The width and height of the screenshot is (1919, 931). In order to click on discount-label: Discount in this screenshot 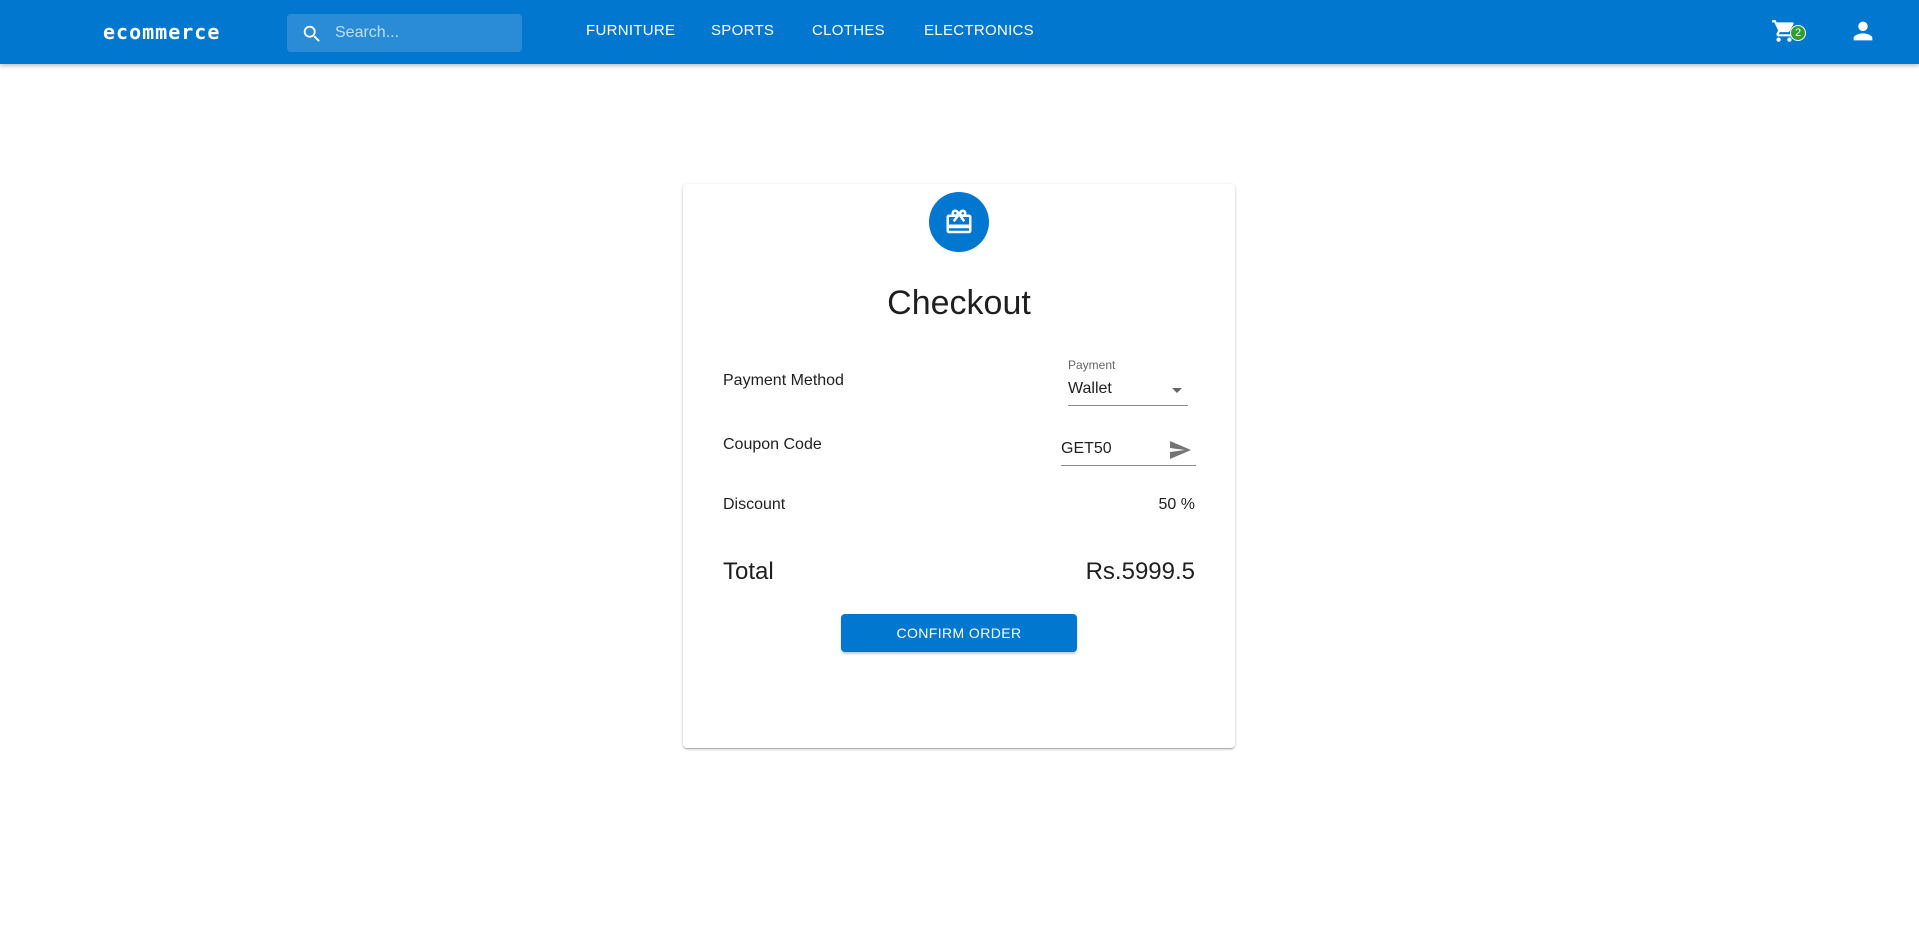, I will do `click(754, 504)`.